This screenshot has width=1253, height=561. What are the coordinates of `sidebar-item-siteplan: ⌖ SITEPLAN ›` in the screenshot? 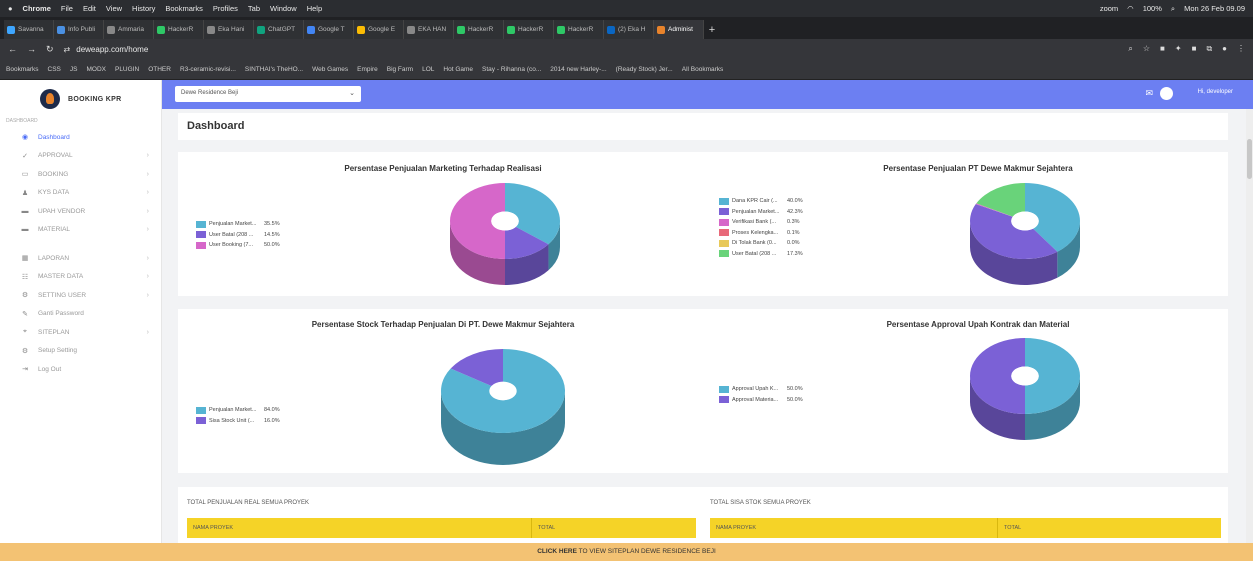 It's located at (80, 332).